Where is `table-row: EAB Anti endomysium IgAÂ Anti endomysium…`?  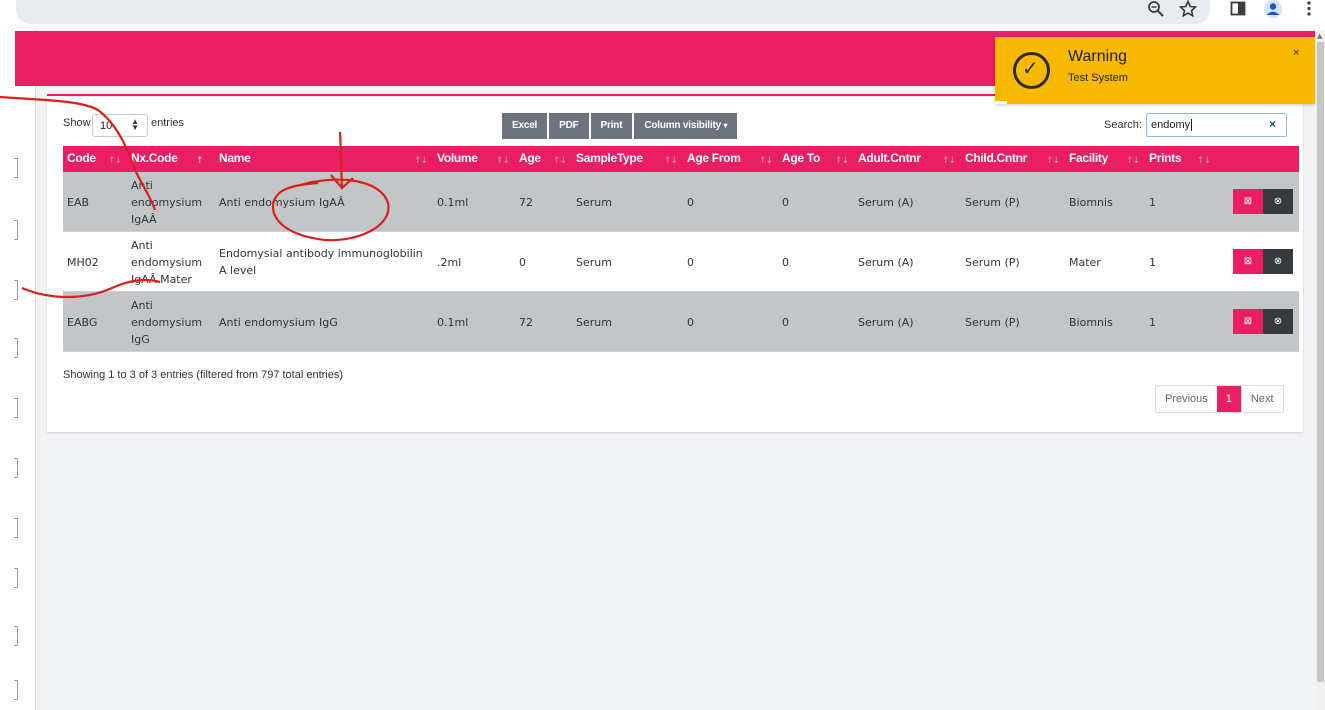 table-row: EAB Anti endomysium IgAÂ Anti endomysium… is located at coordinates (681, 202).